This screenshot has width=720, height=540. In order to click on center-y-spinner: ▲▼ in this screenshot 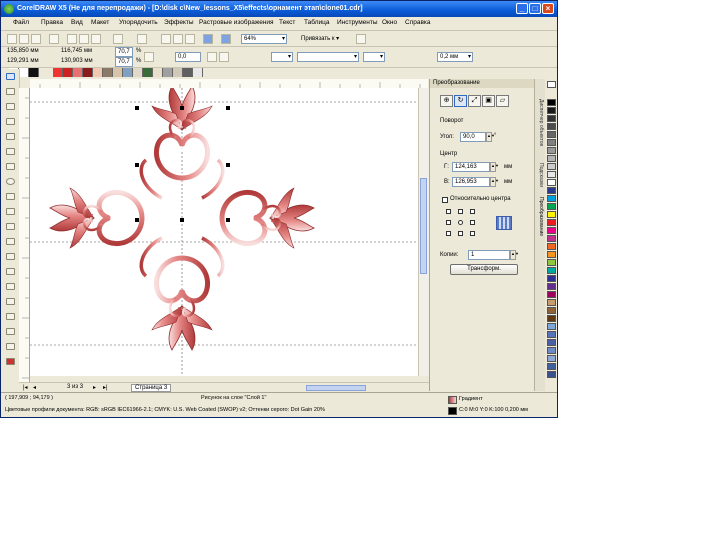, I will do `click(494, 182)`.